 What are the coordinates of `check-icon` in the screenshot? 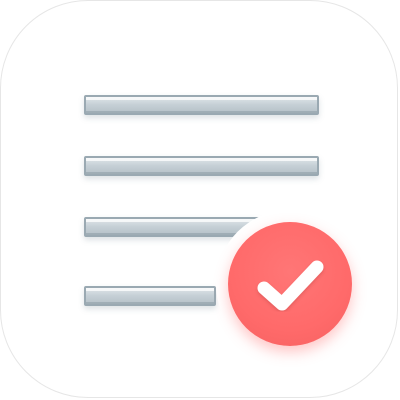 It's located at (290, 285).